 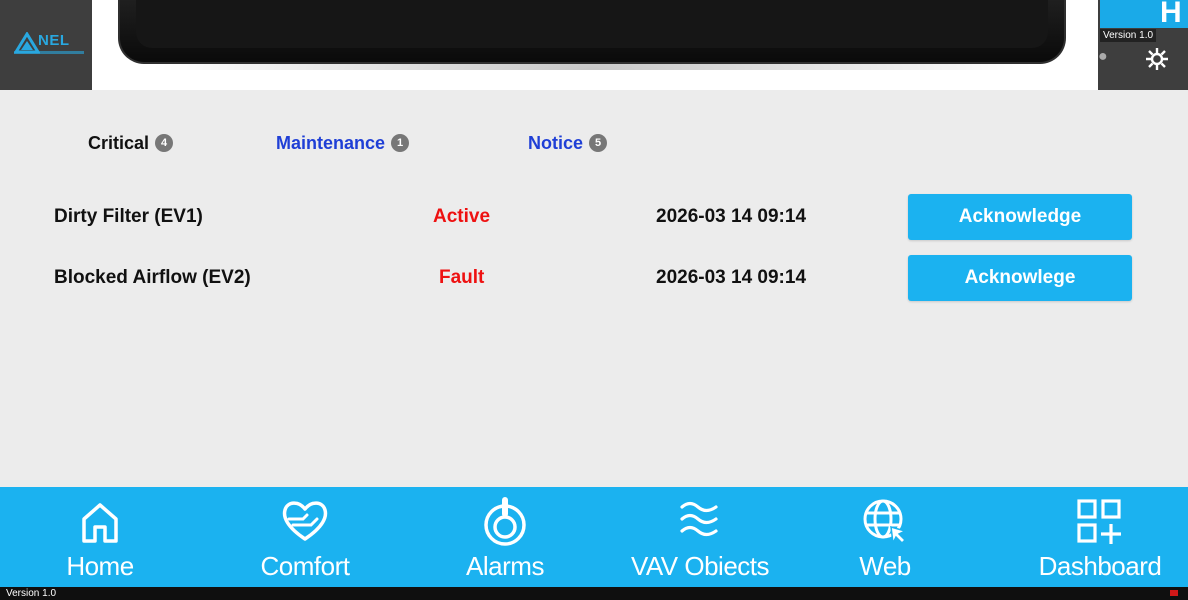 I want to click on alarm-name: Dirty Filter (EV1), so click(x=128, y=216).